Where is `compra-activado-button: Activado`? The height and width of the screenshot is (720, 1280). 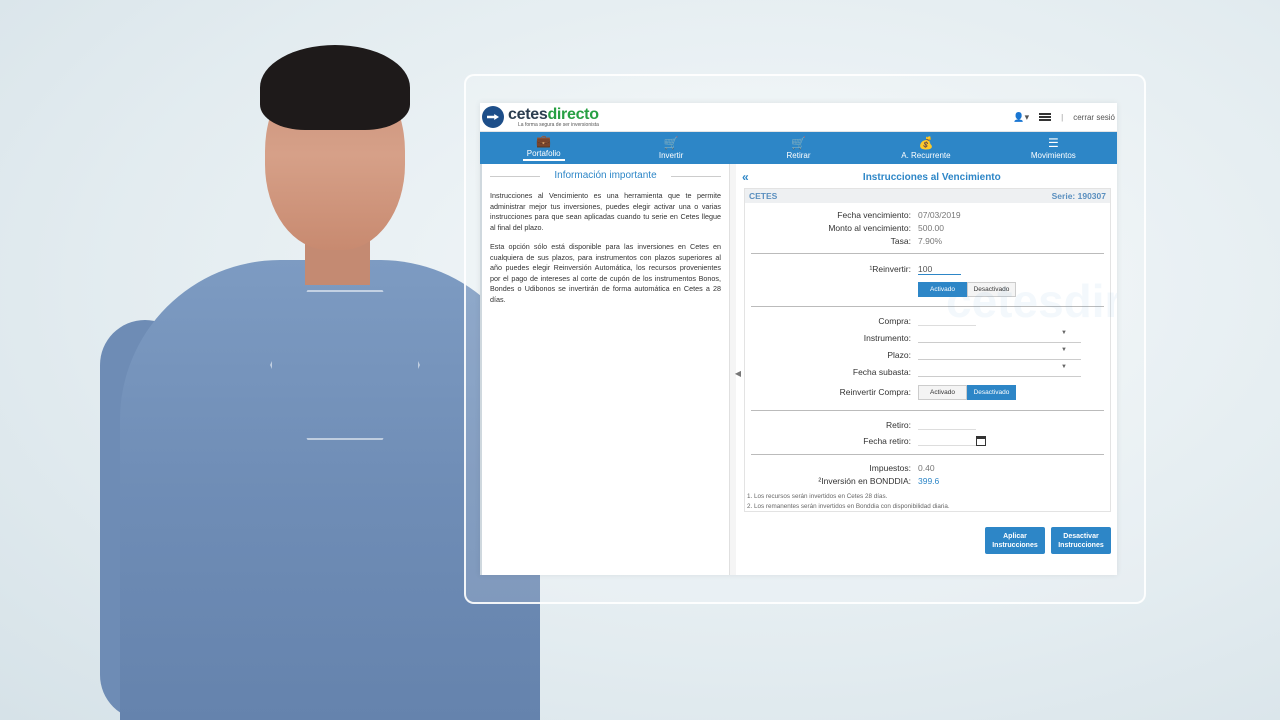 compra-activado-button: Activado is located at coordinates (942, 392).